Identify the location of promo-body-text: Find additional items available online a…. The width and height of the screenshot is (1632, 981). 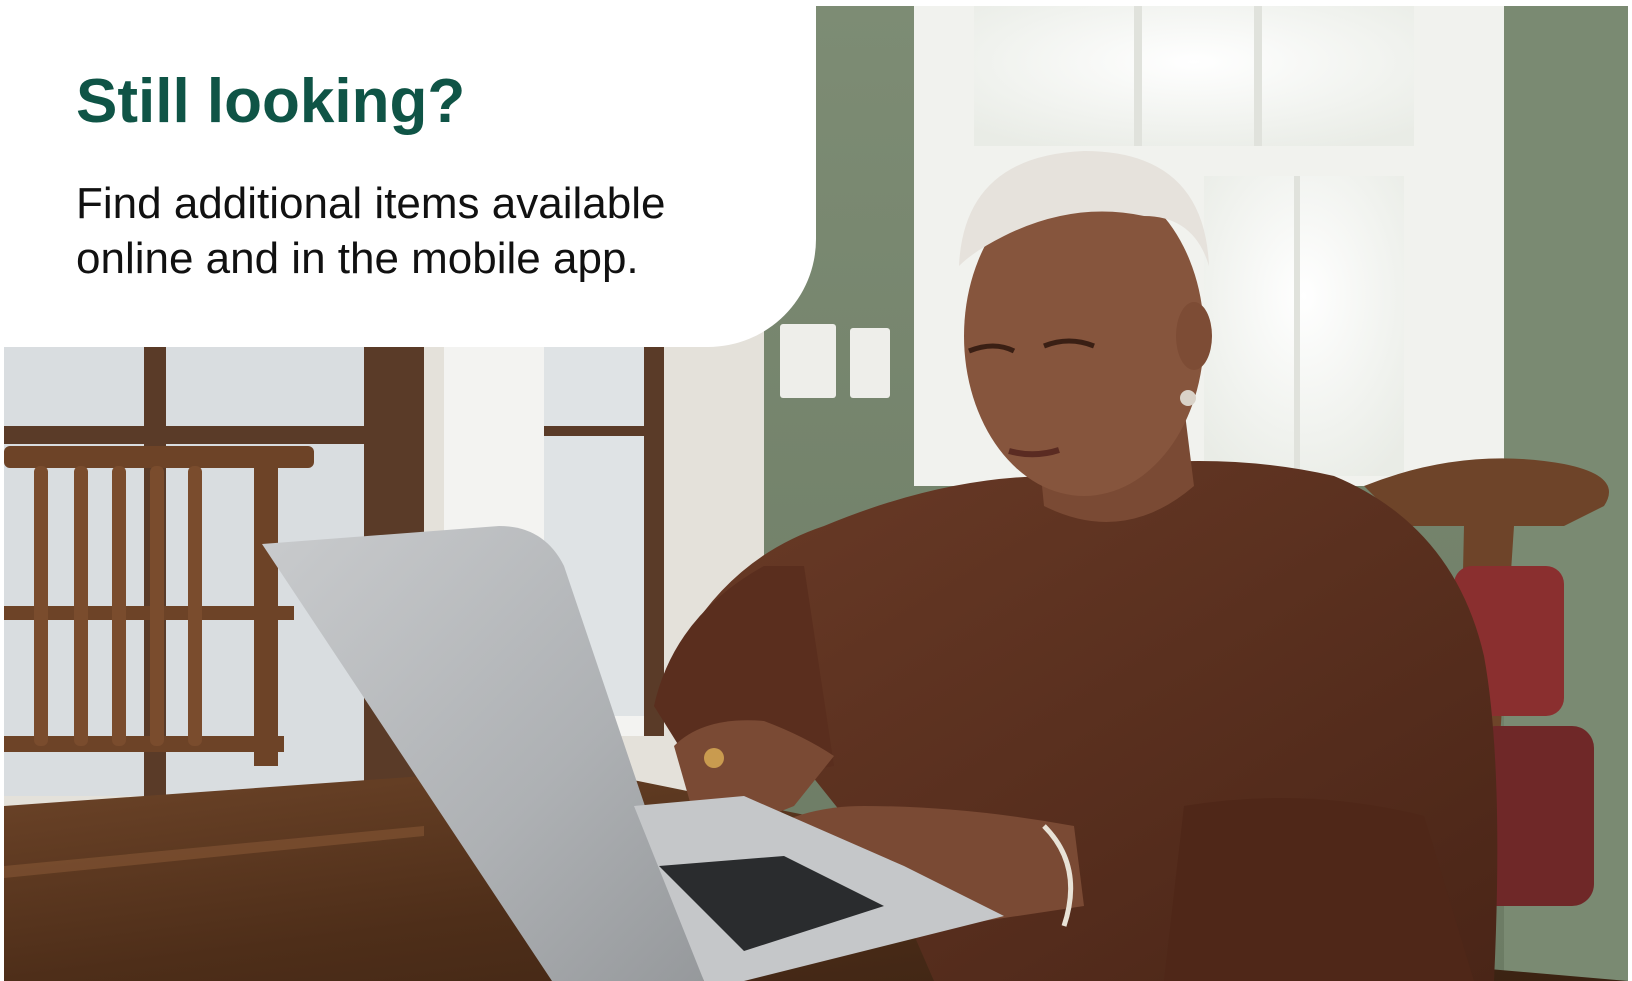
(371, 231).